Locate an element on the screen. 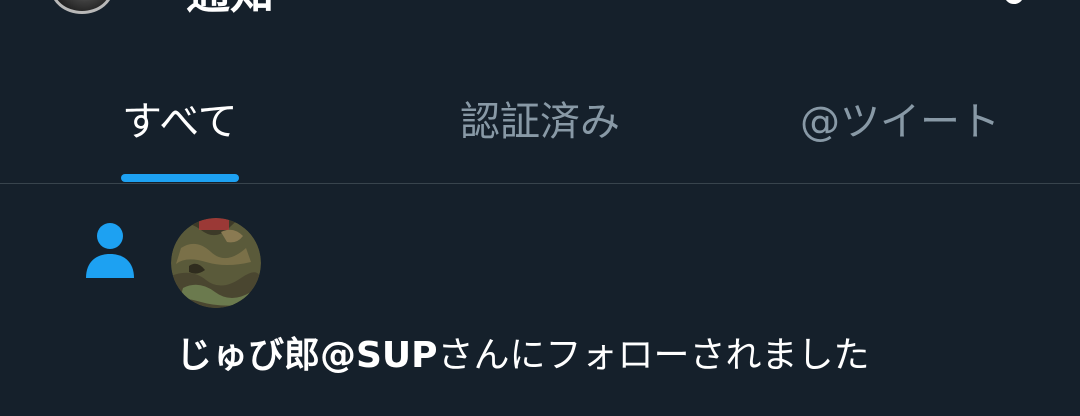 Image resolution: width=1080 pixels, height=416 pixels. active-tab-indicator is located at coordinates (180, 178).